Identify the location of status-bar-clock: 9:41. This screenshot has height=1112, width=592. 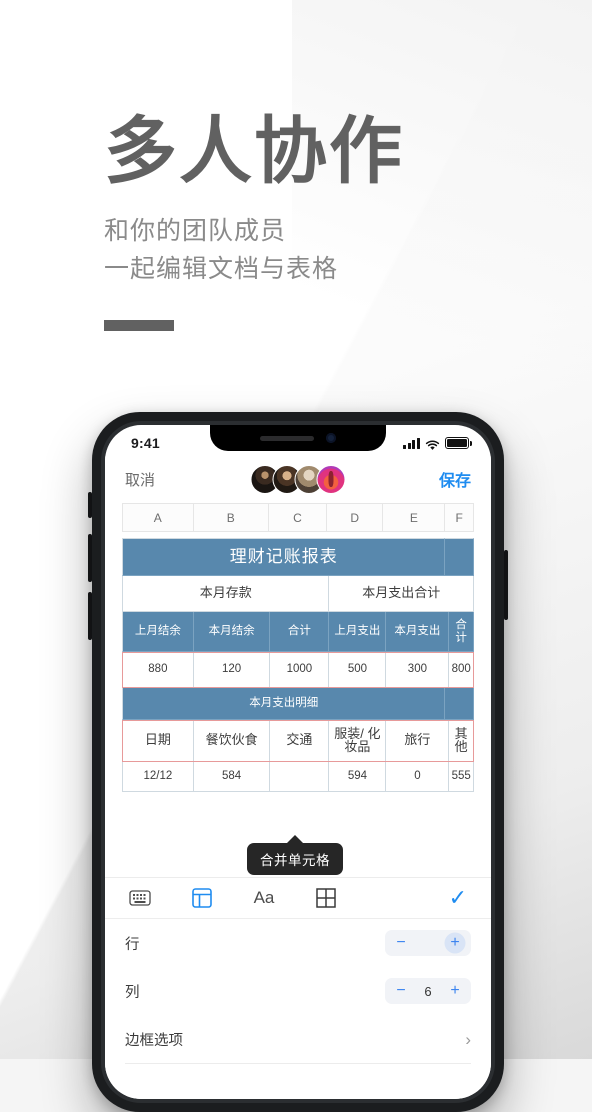
(145, 443).